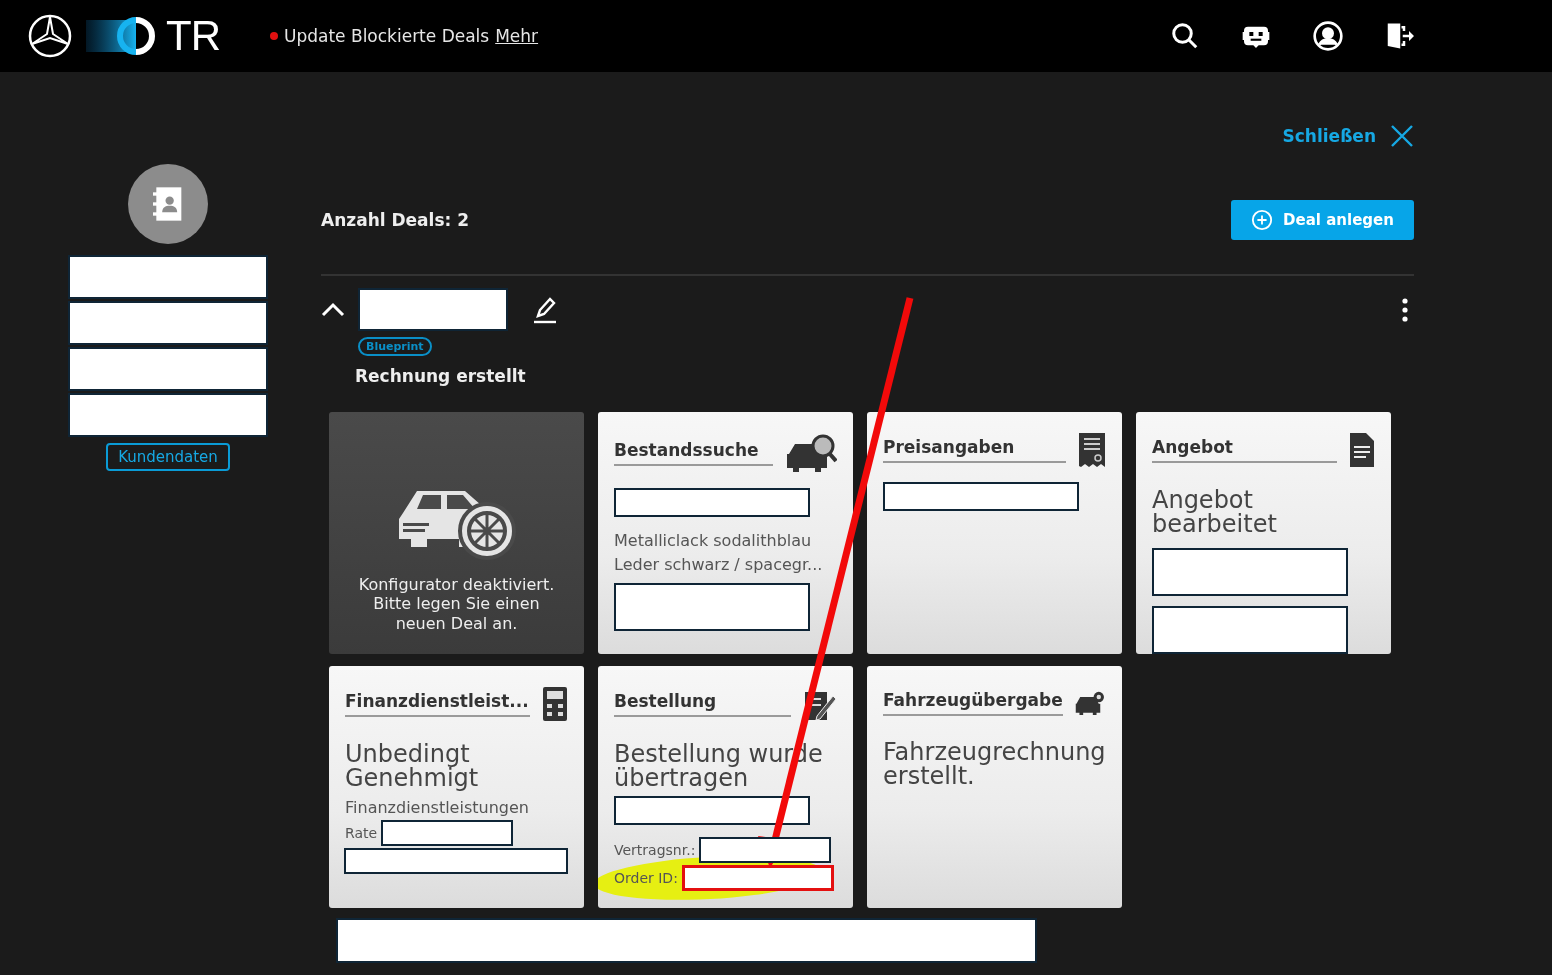 The image size is (1552, 975). Describe the element at coordinates (973, 703) in the screenshot. I see `card-title: Fahrzeugübergabe` at that location.